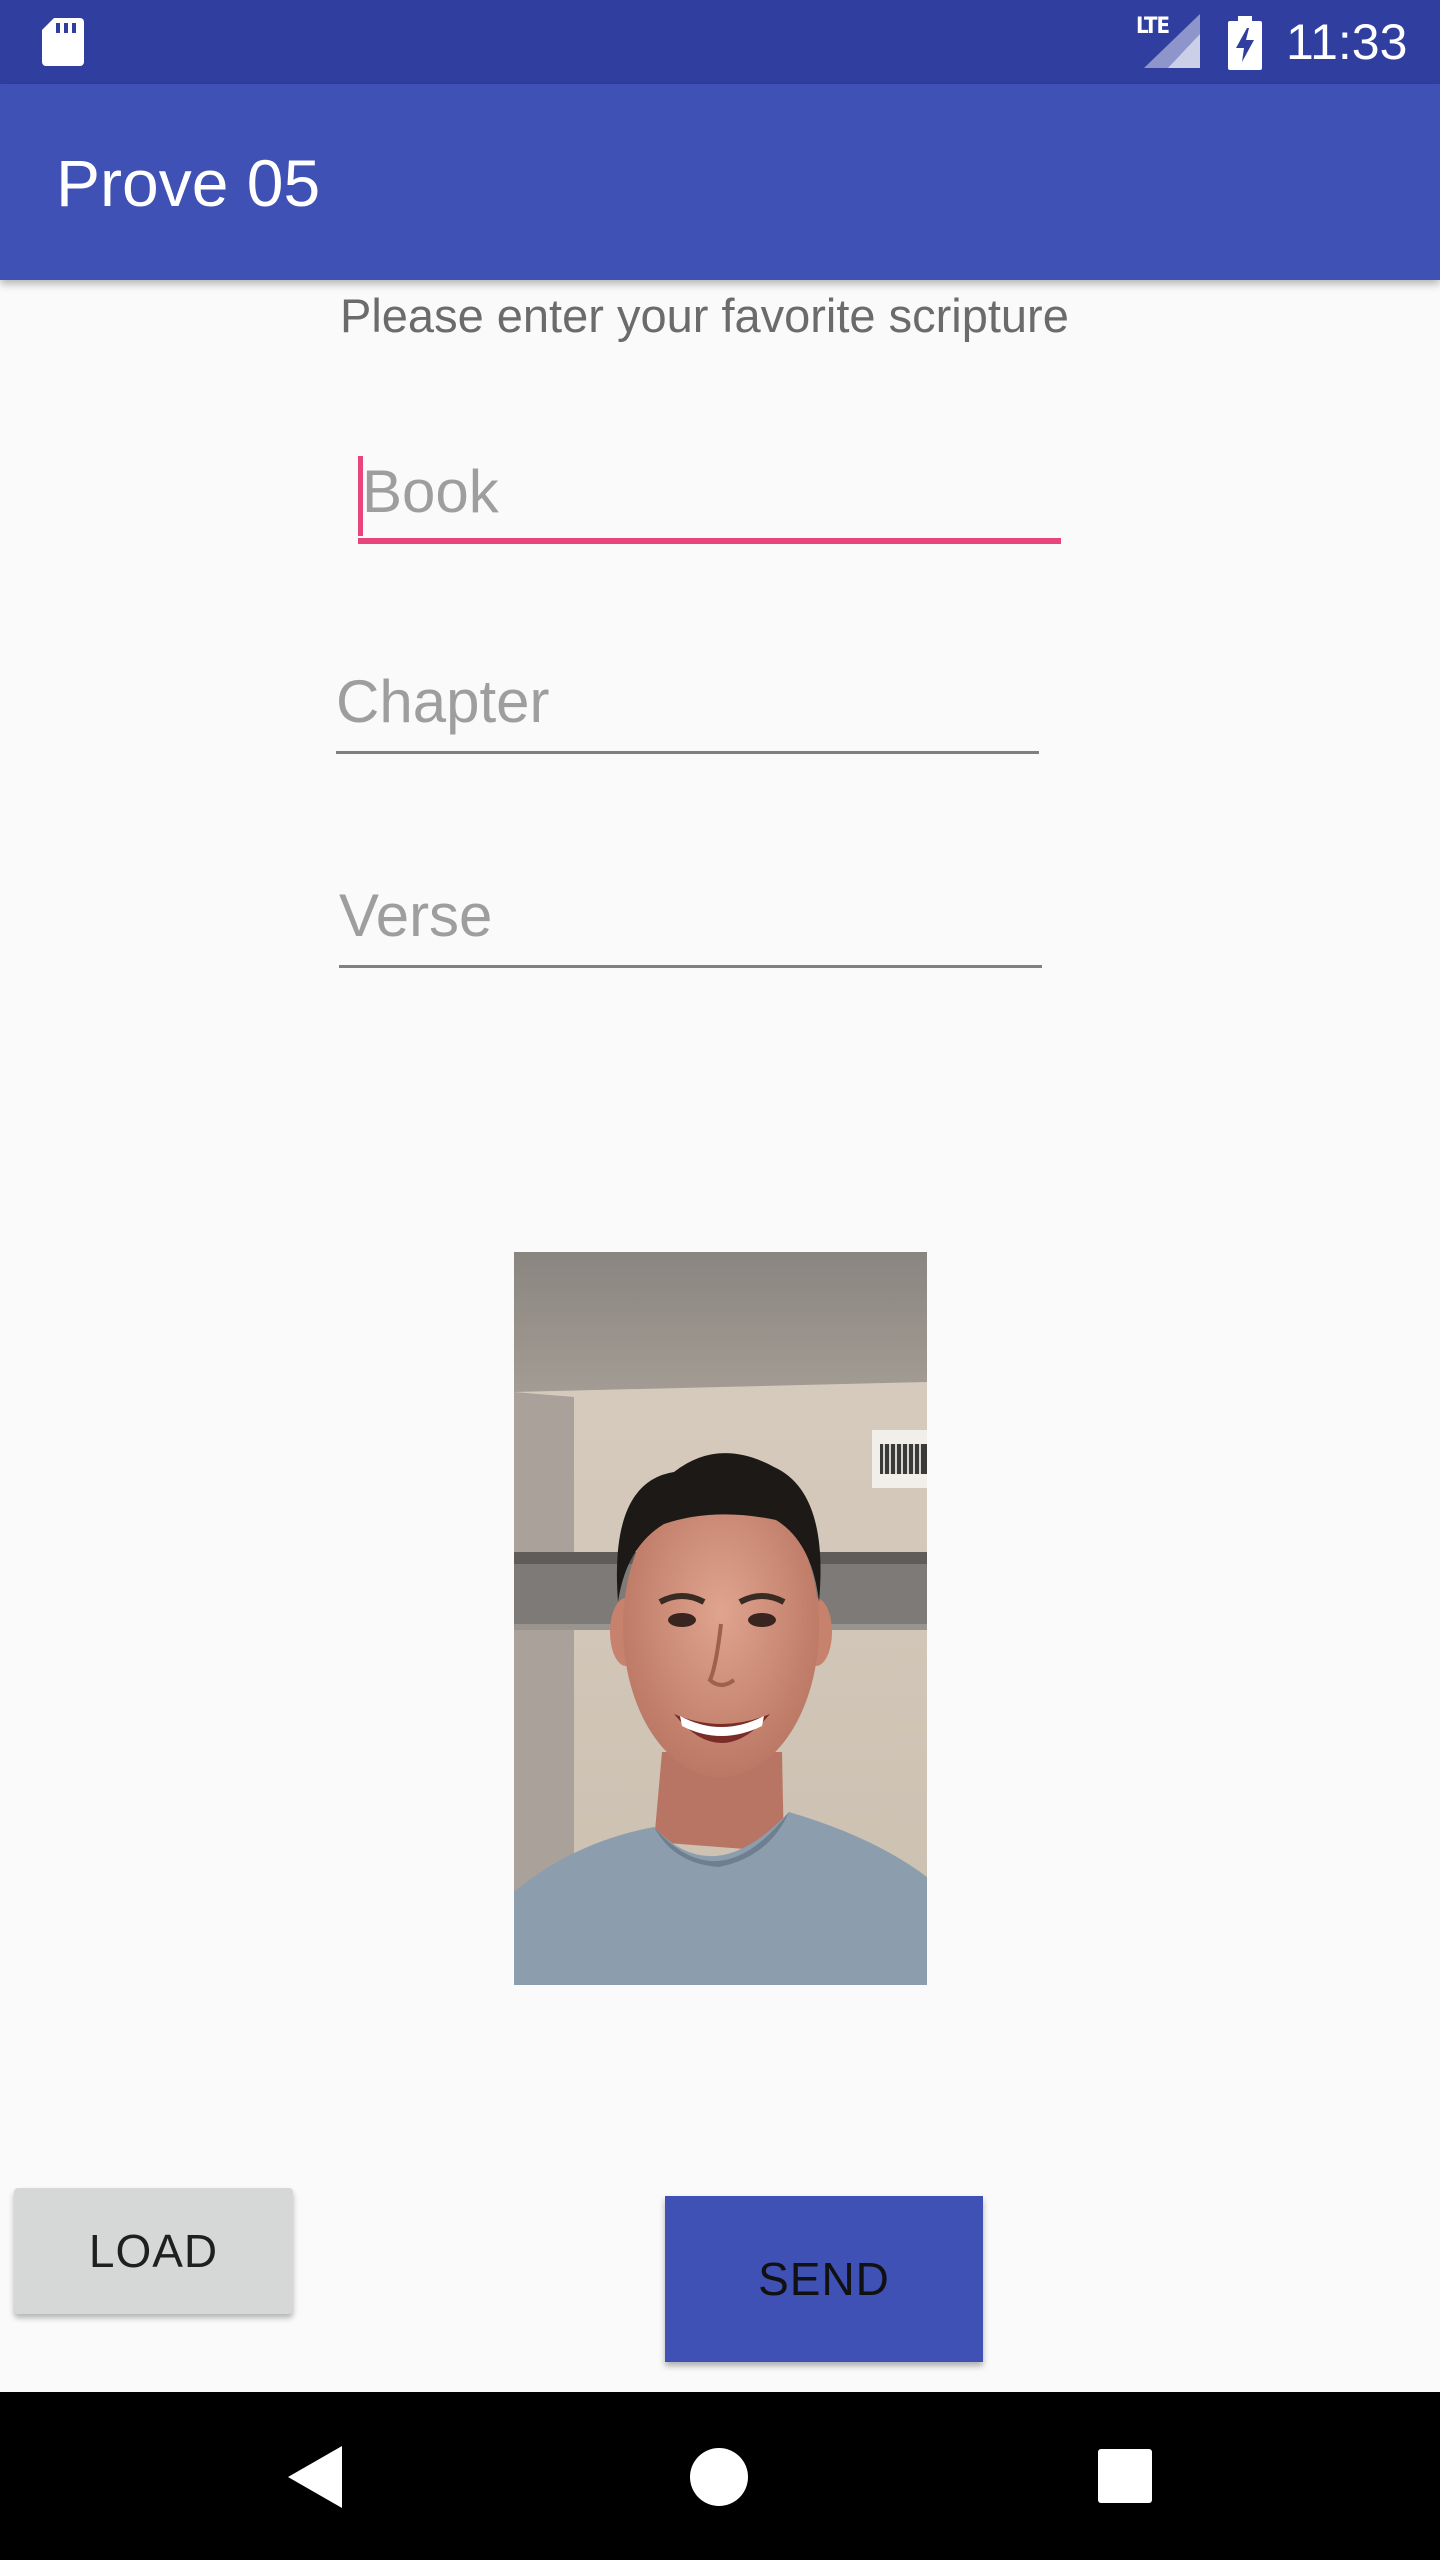  I want to click on navigation-bar, so click(720, 2476).